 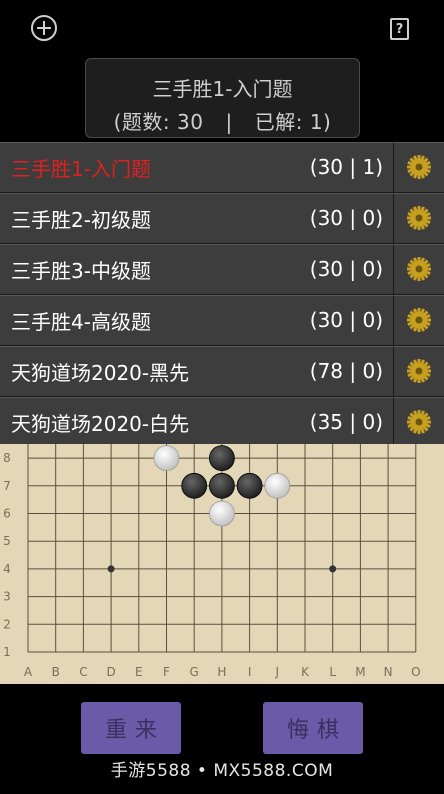 I want to click on problem-set-row: 三手胜4-高级题 (30 | 0), so click(x=222, y=320).